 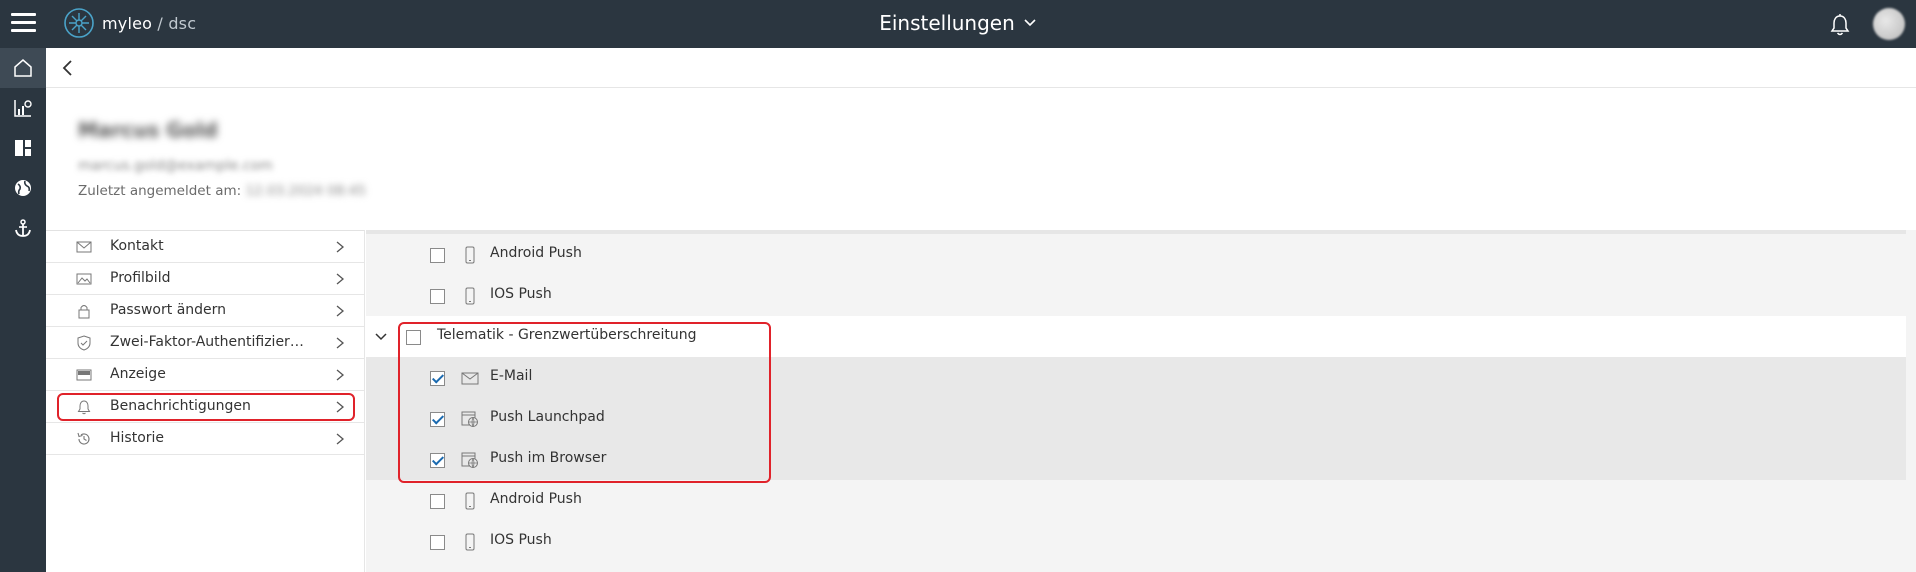 I want to click on rail-anchor, so click(x=23, y=228).